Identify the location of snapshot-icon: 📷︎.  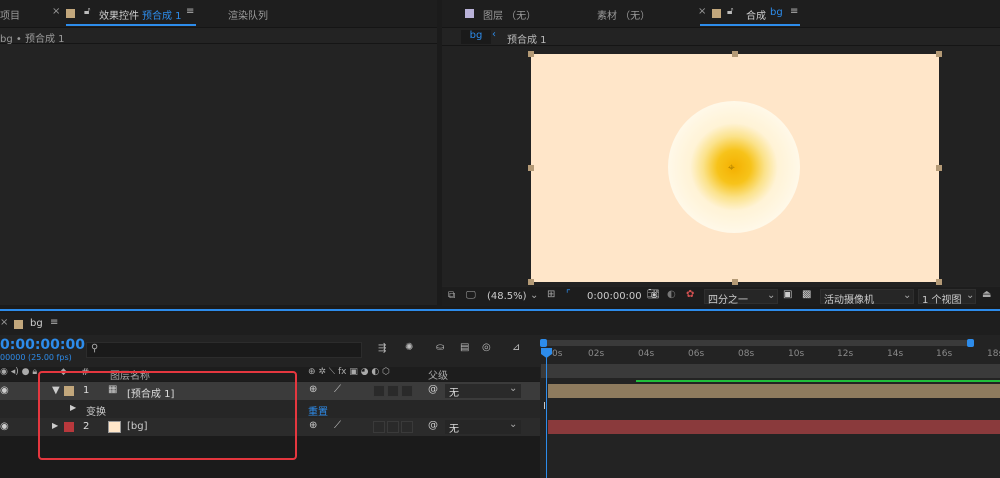
(653, 294).